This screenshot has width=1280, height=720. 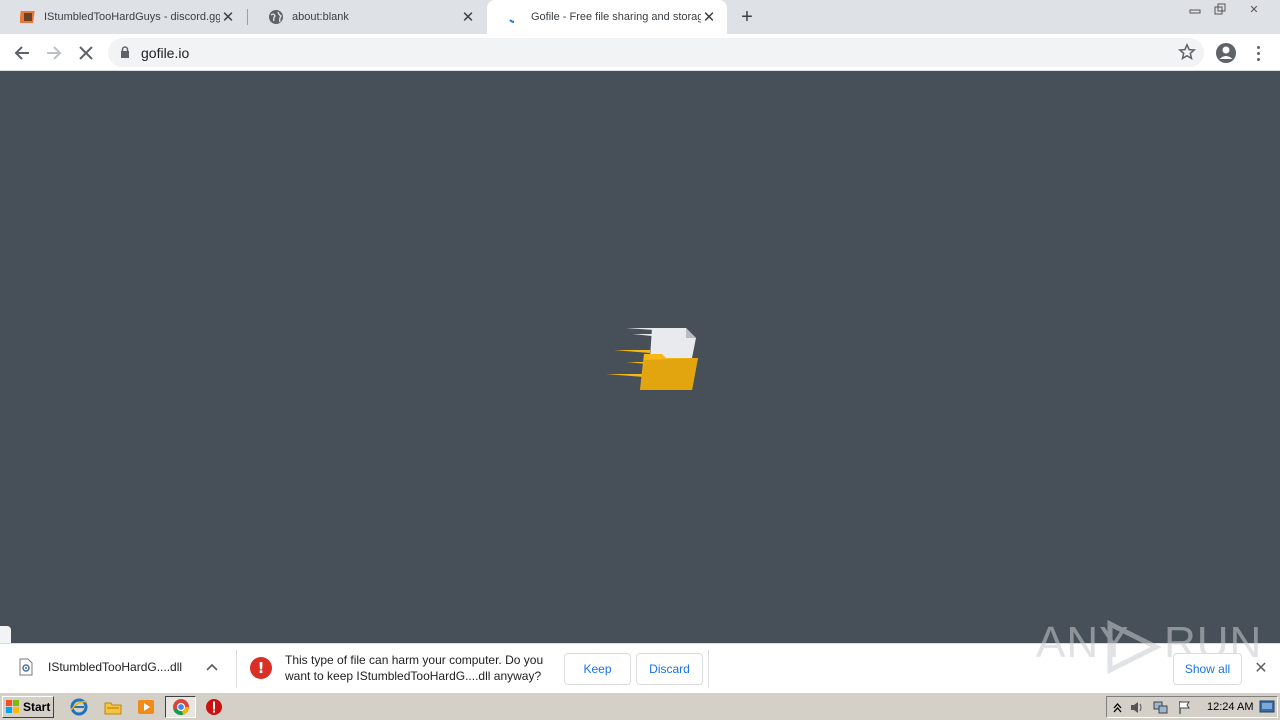 I want to click on globe-icon, so click(x=276, y=17).